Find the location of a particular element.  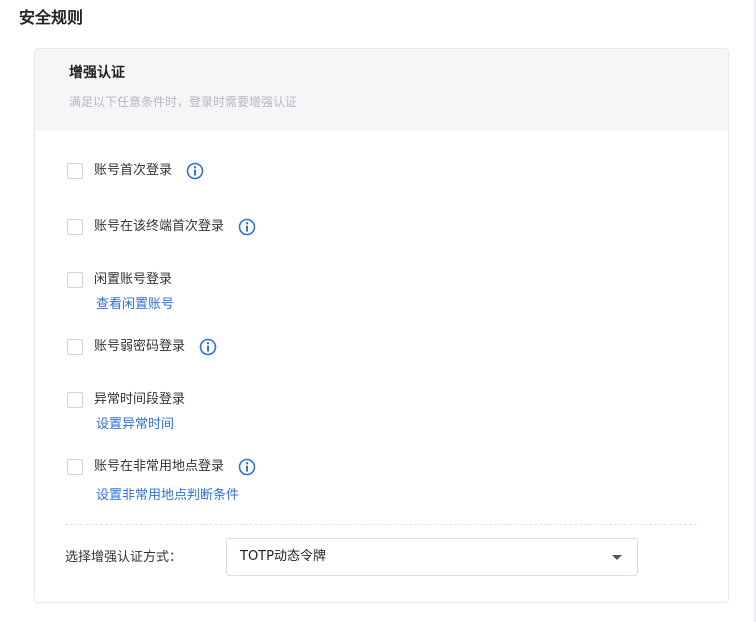

option-abnormal-time-login: 异常时间段登录 is located at coordinates (126, 400).